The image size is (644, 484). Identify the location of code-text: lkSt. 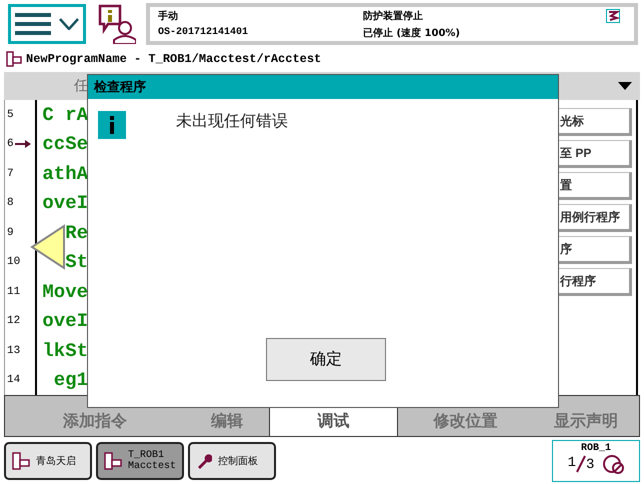
(65, 351).